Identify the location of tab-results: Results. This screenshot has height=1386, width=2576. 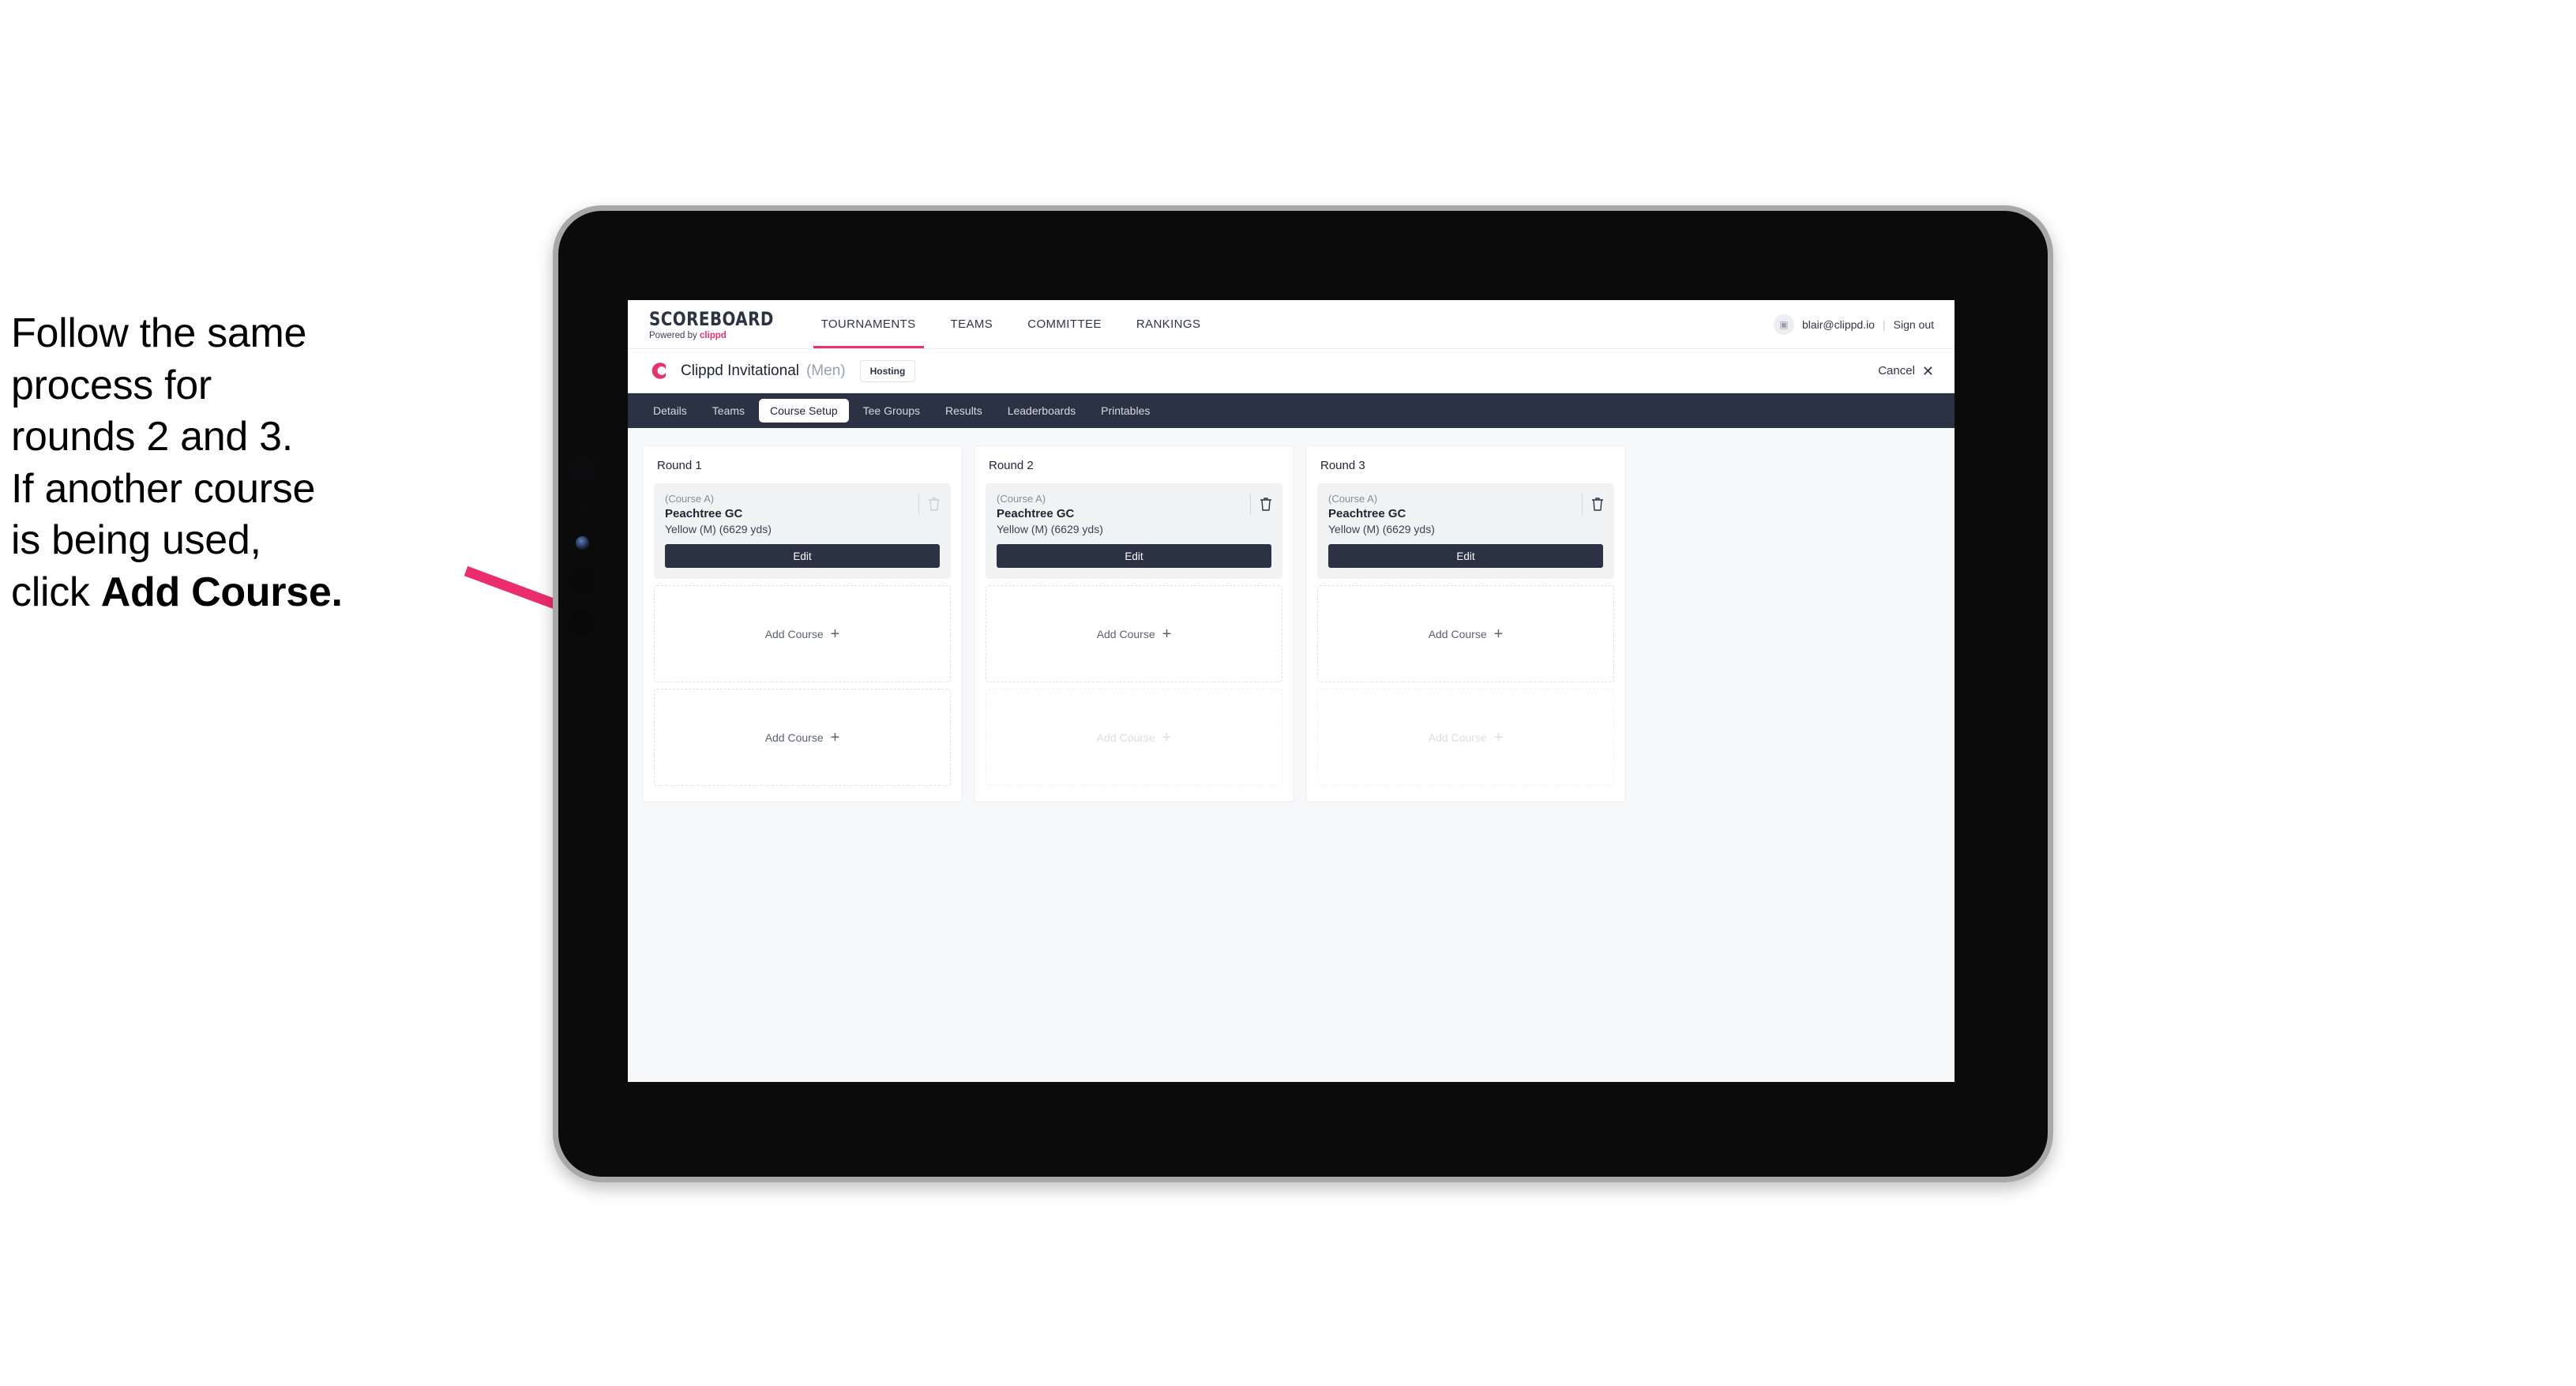
(963, 411).